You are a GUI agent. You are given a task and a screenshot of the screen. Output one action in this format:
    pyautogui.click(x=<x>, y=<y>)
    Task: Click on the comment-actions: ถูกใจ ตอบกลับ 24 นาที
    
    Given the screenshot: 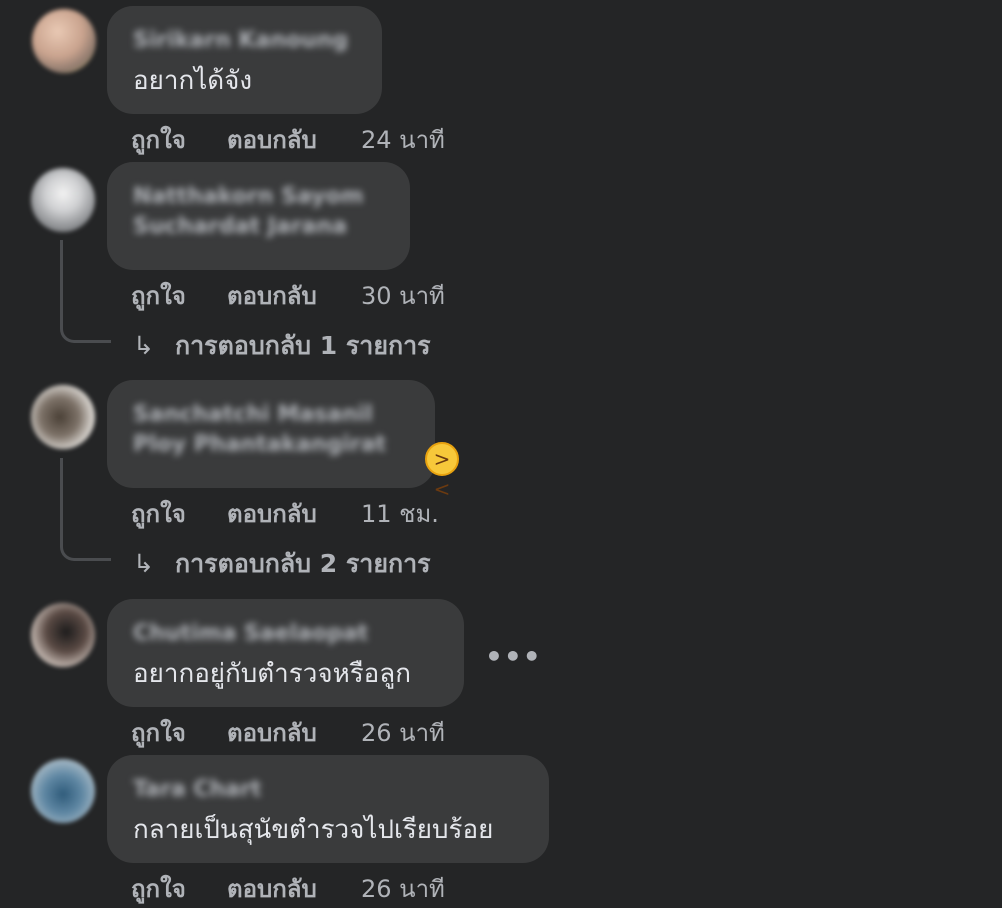 What is the action you would take?
    pyautogui.click(x=288, y=139)
    